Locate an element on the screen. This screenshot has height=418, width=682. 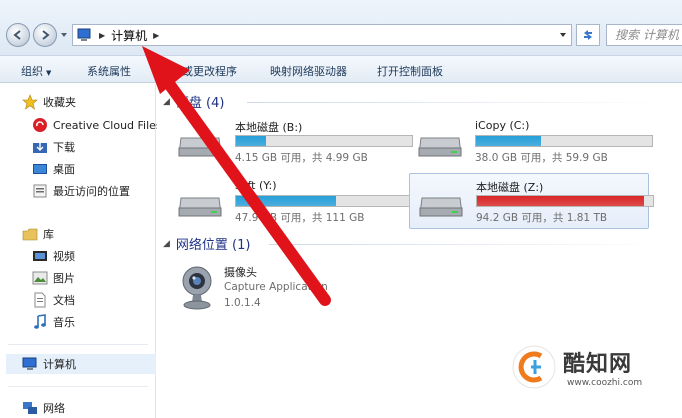
sidebar-label: 最近访问的位置 is located at coordinates (91, 191).